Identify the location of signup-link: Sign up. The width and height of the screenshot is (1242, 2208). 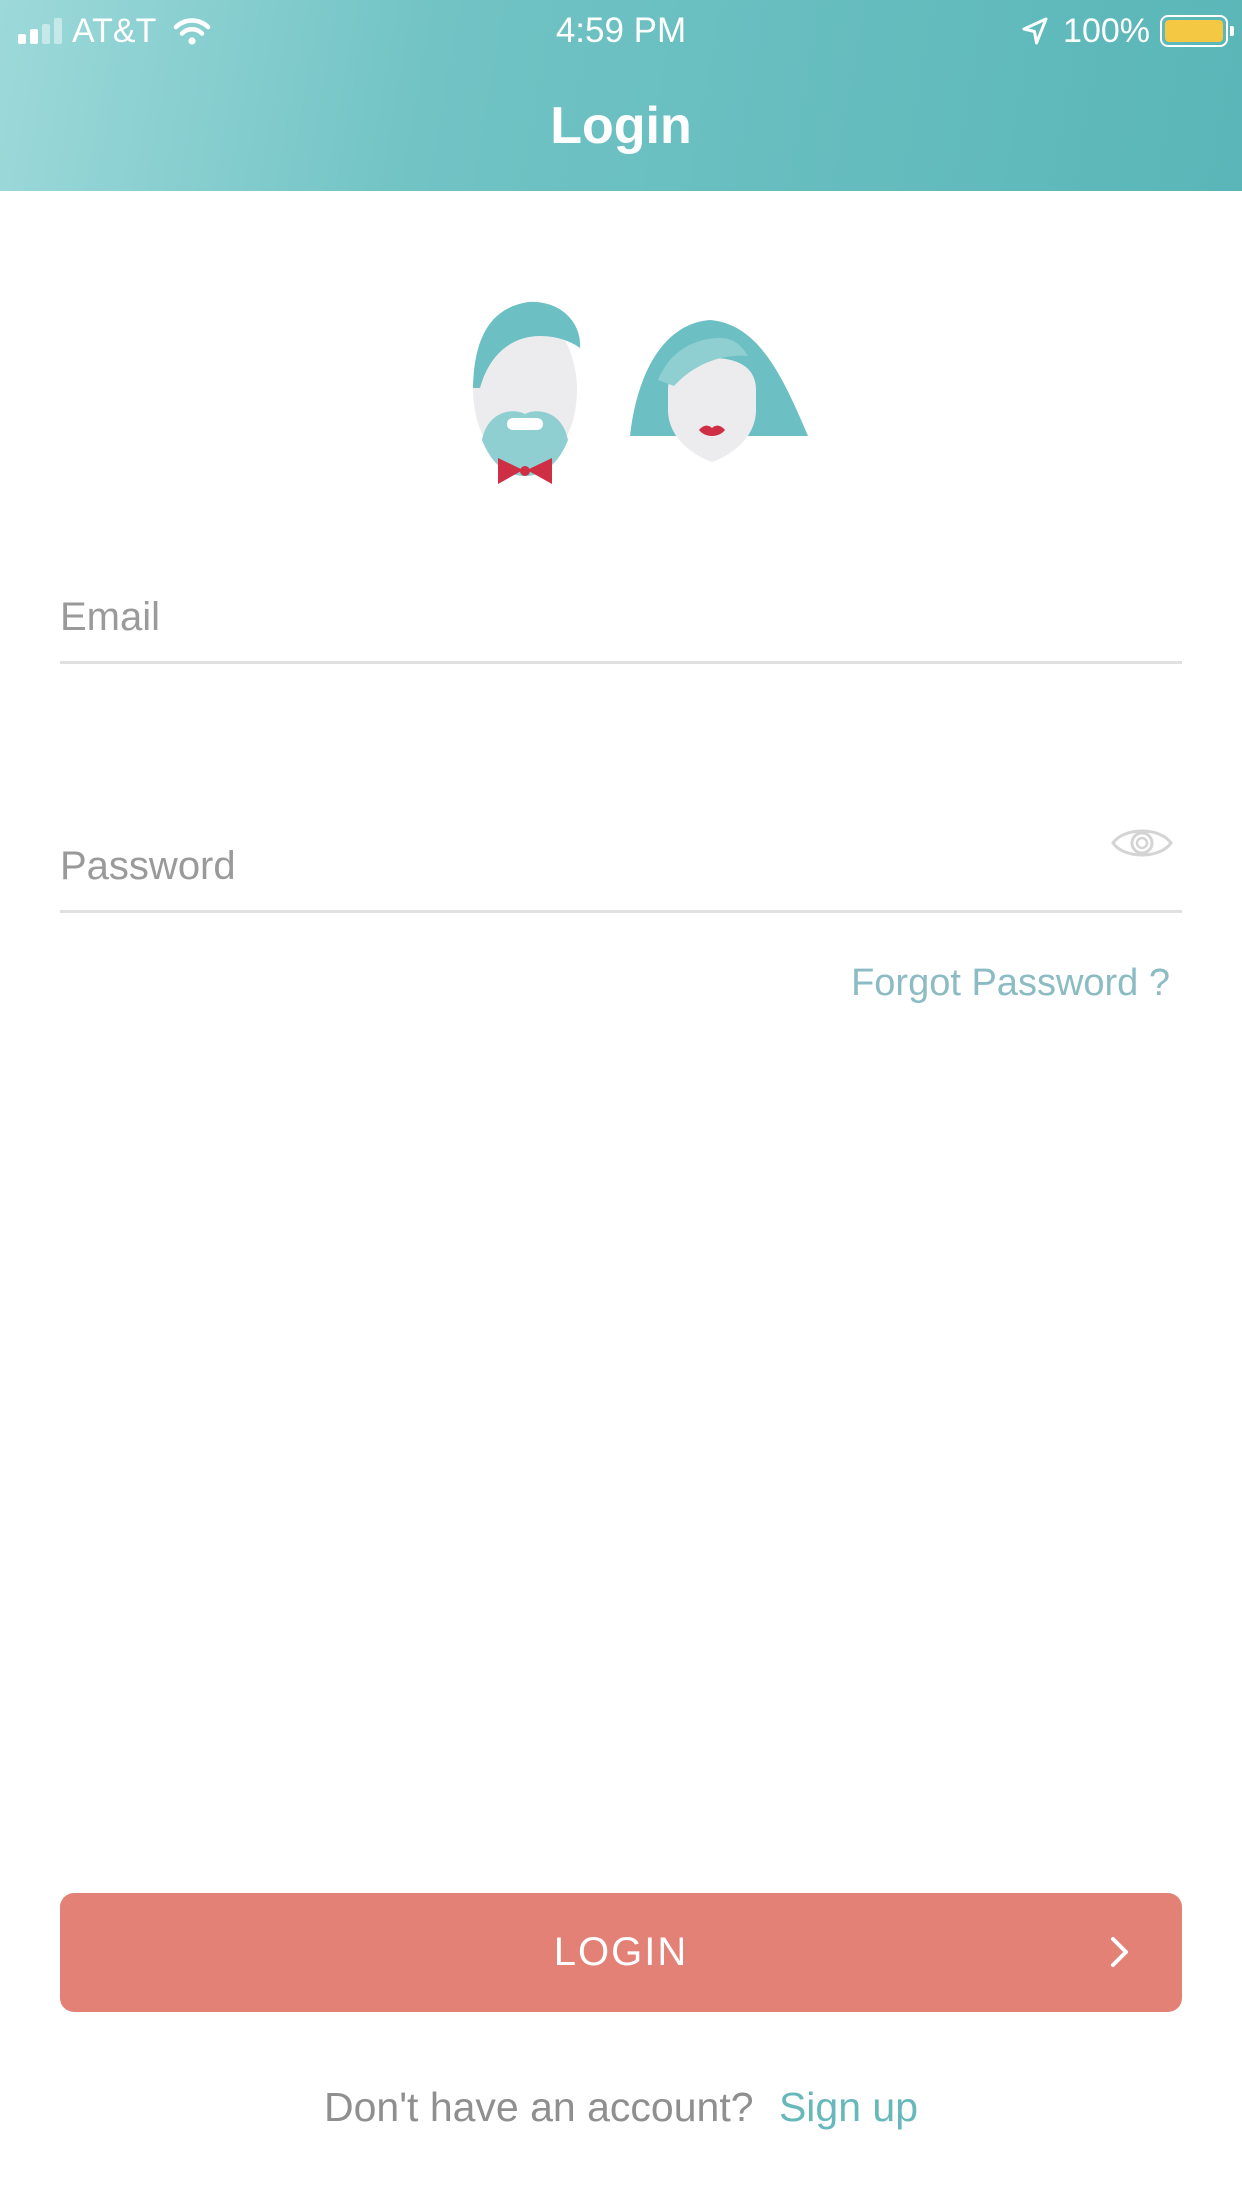
(848, 2107).